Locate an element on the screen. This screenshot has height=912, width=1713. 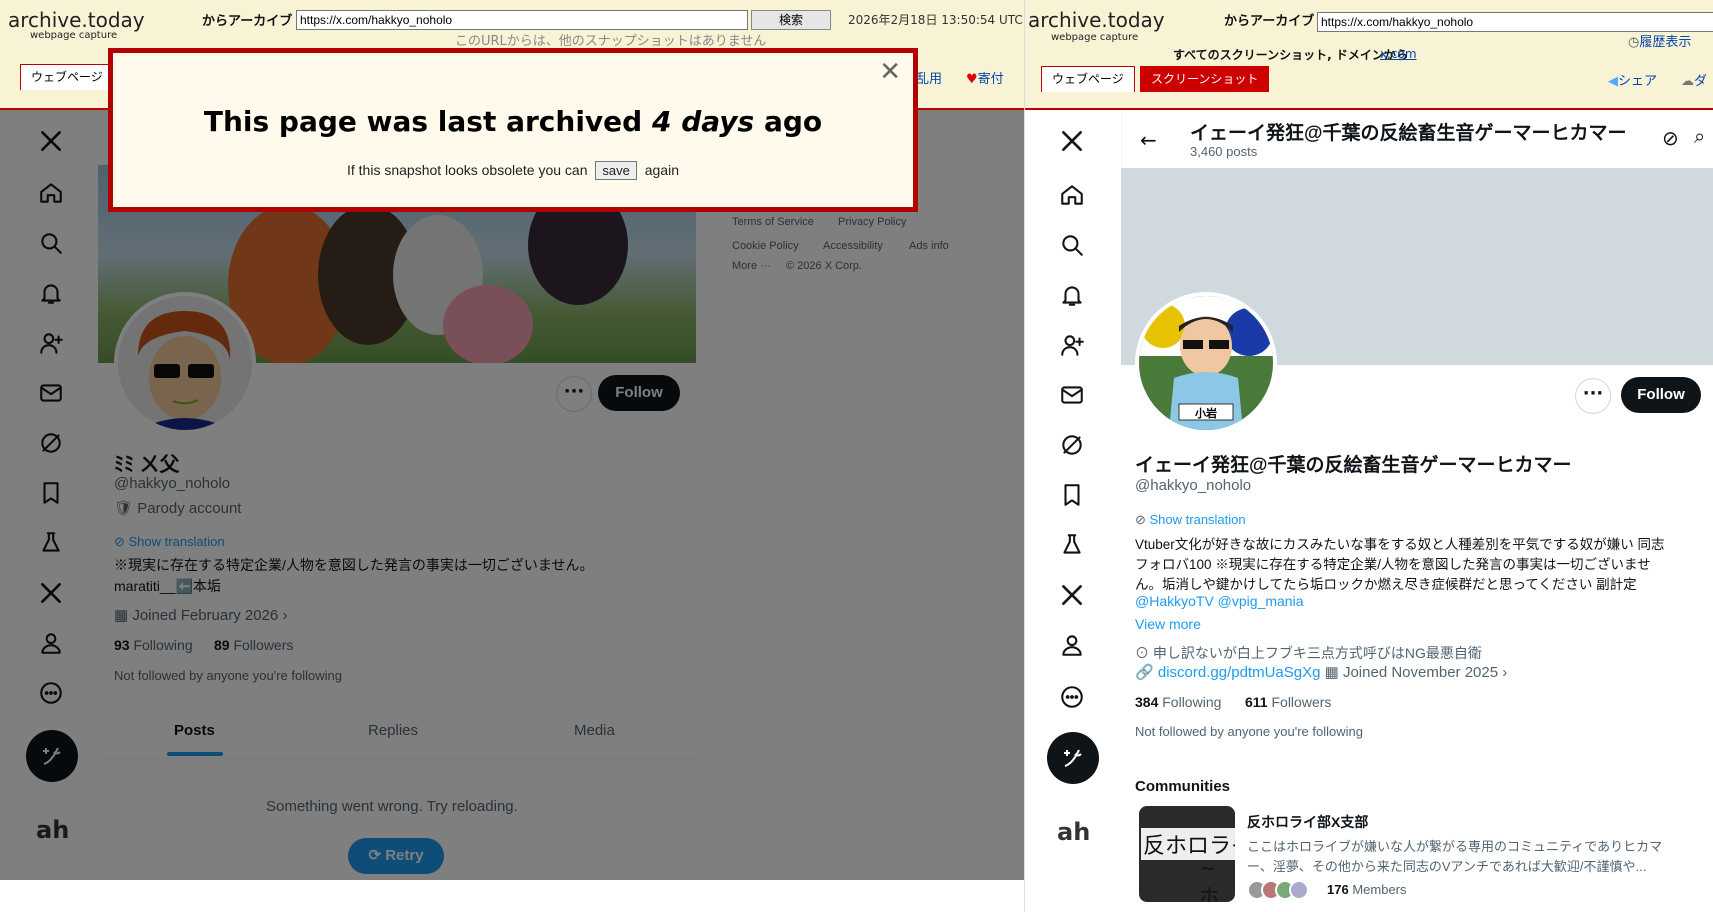
profile-icon is located at coordinates (1072, 645).